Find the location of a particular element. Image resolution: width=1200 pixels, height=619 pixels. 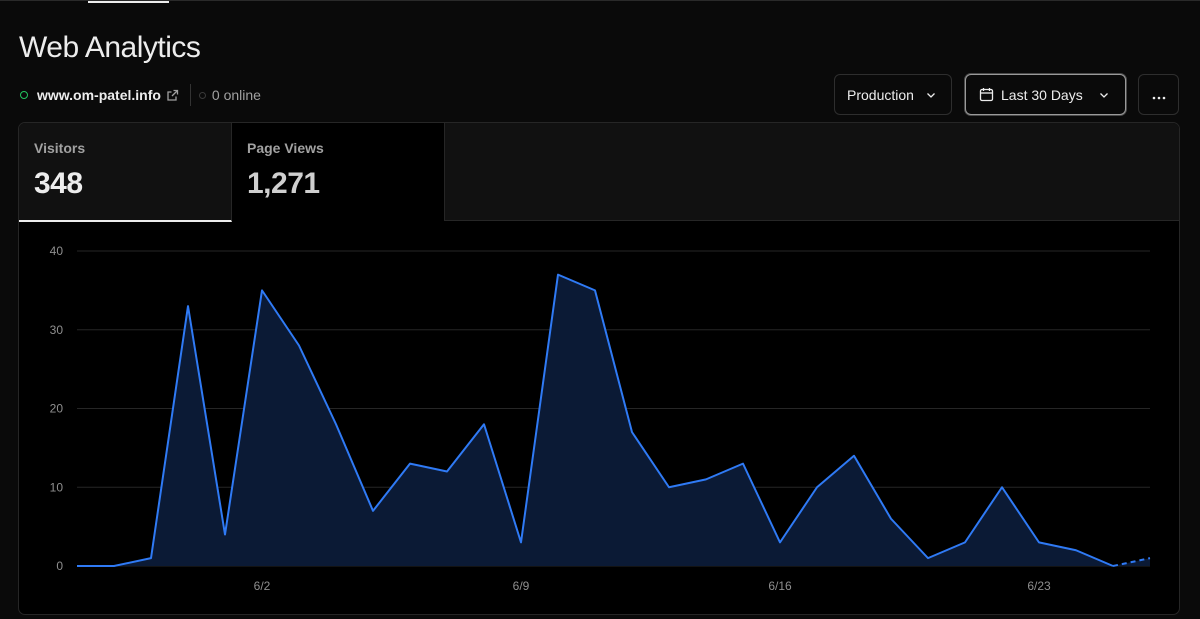

environment-label: Production is located at coordinates (880, 94).